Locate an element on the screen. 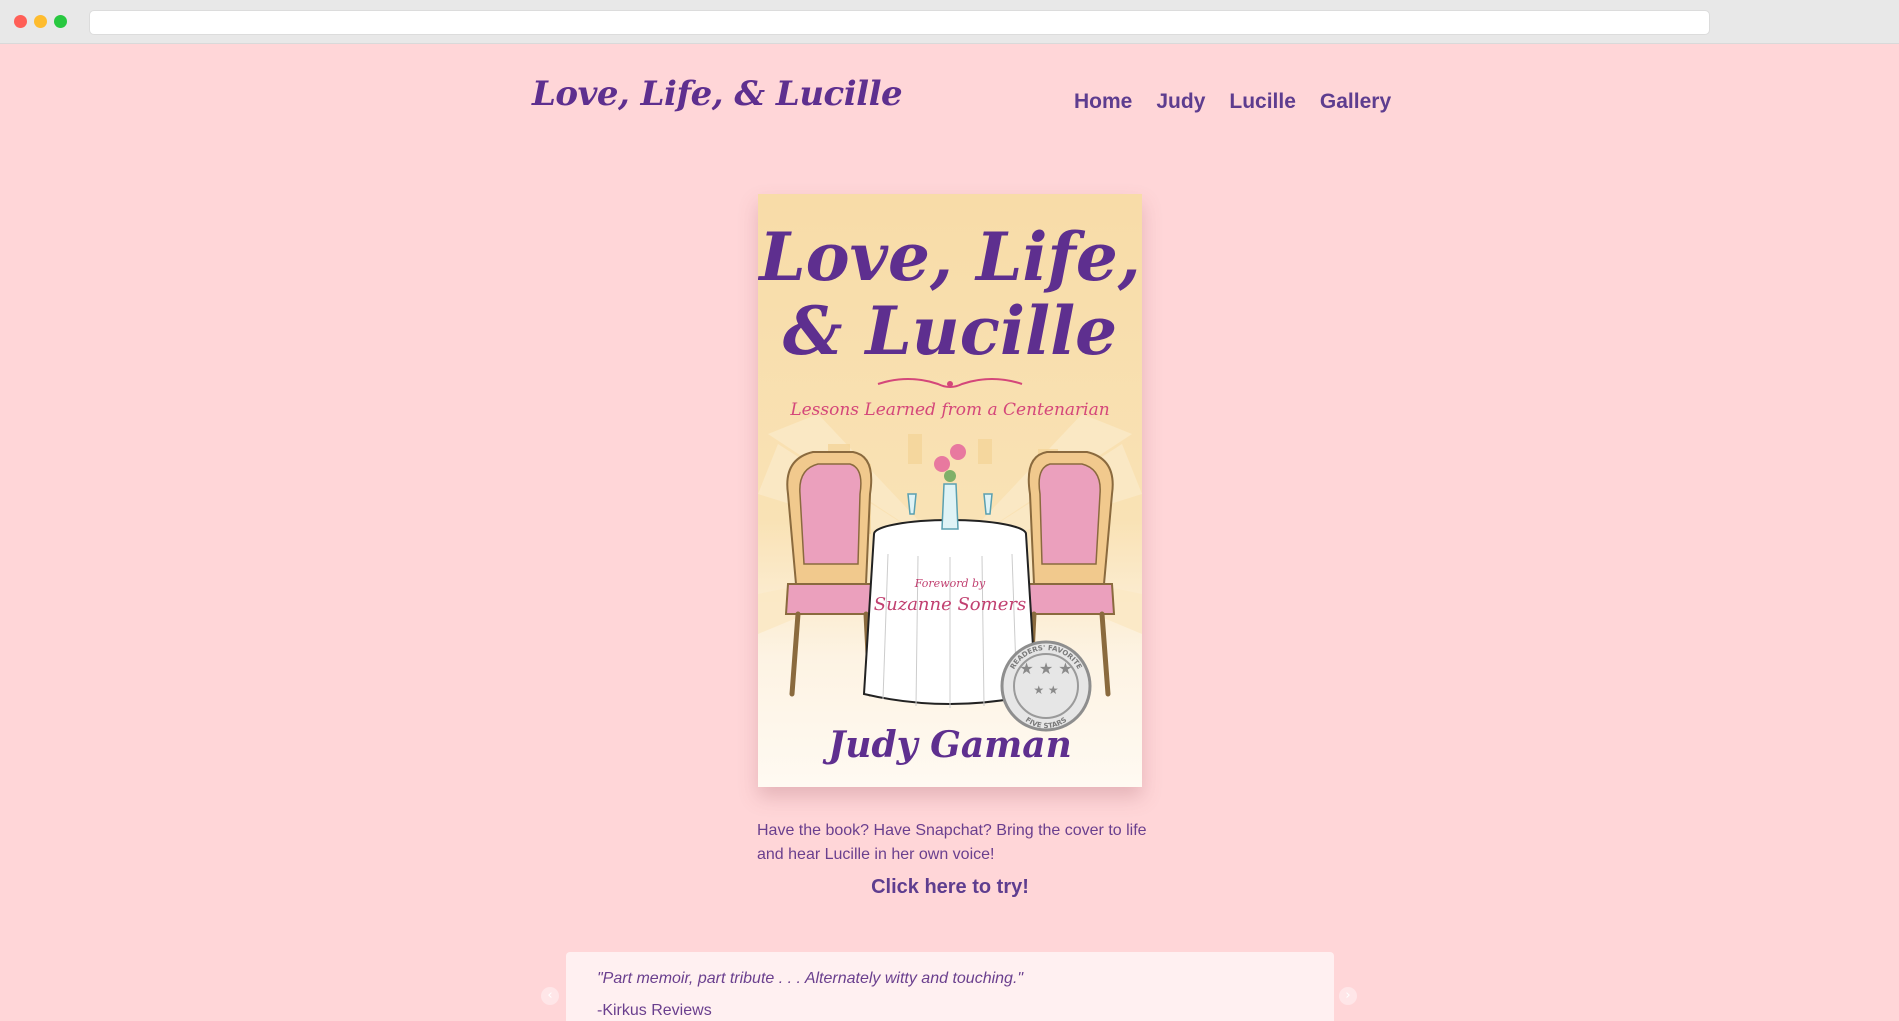 The image size is (1899, 1021). browser-toolbar is located at coordinates (949, 22).